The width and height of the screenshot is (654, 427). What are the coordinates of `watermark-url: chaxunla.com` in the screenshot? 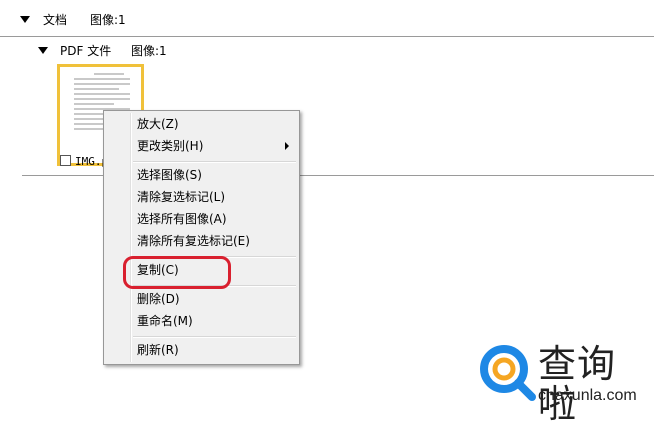 It's located at (587, 395).